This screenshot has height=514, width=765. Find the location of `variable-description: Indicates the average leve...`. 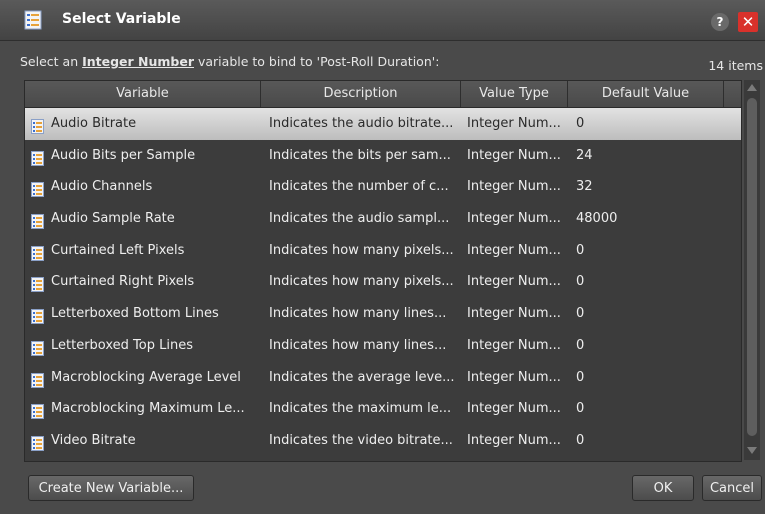

variable-description: Indicates the average leve... is located at coordinates (362, 377).